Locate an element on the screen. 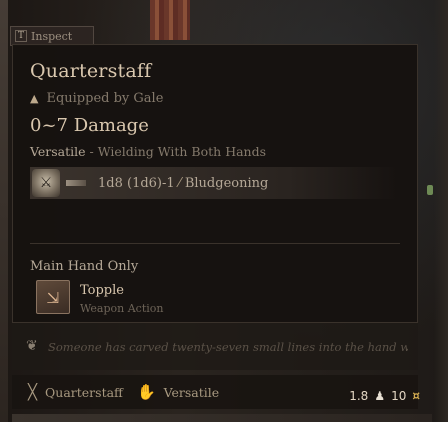  property-versatile: Versatile is located at coordinates (192, 392).